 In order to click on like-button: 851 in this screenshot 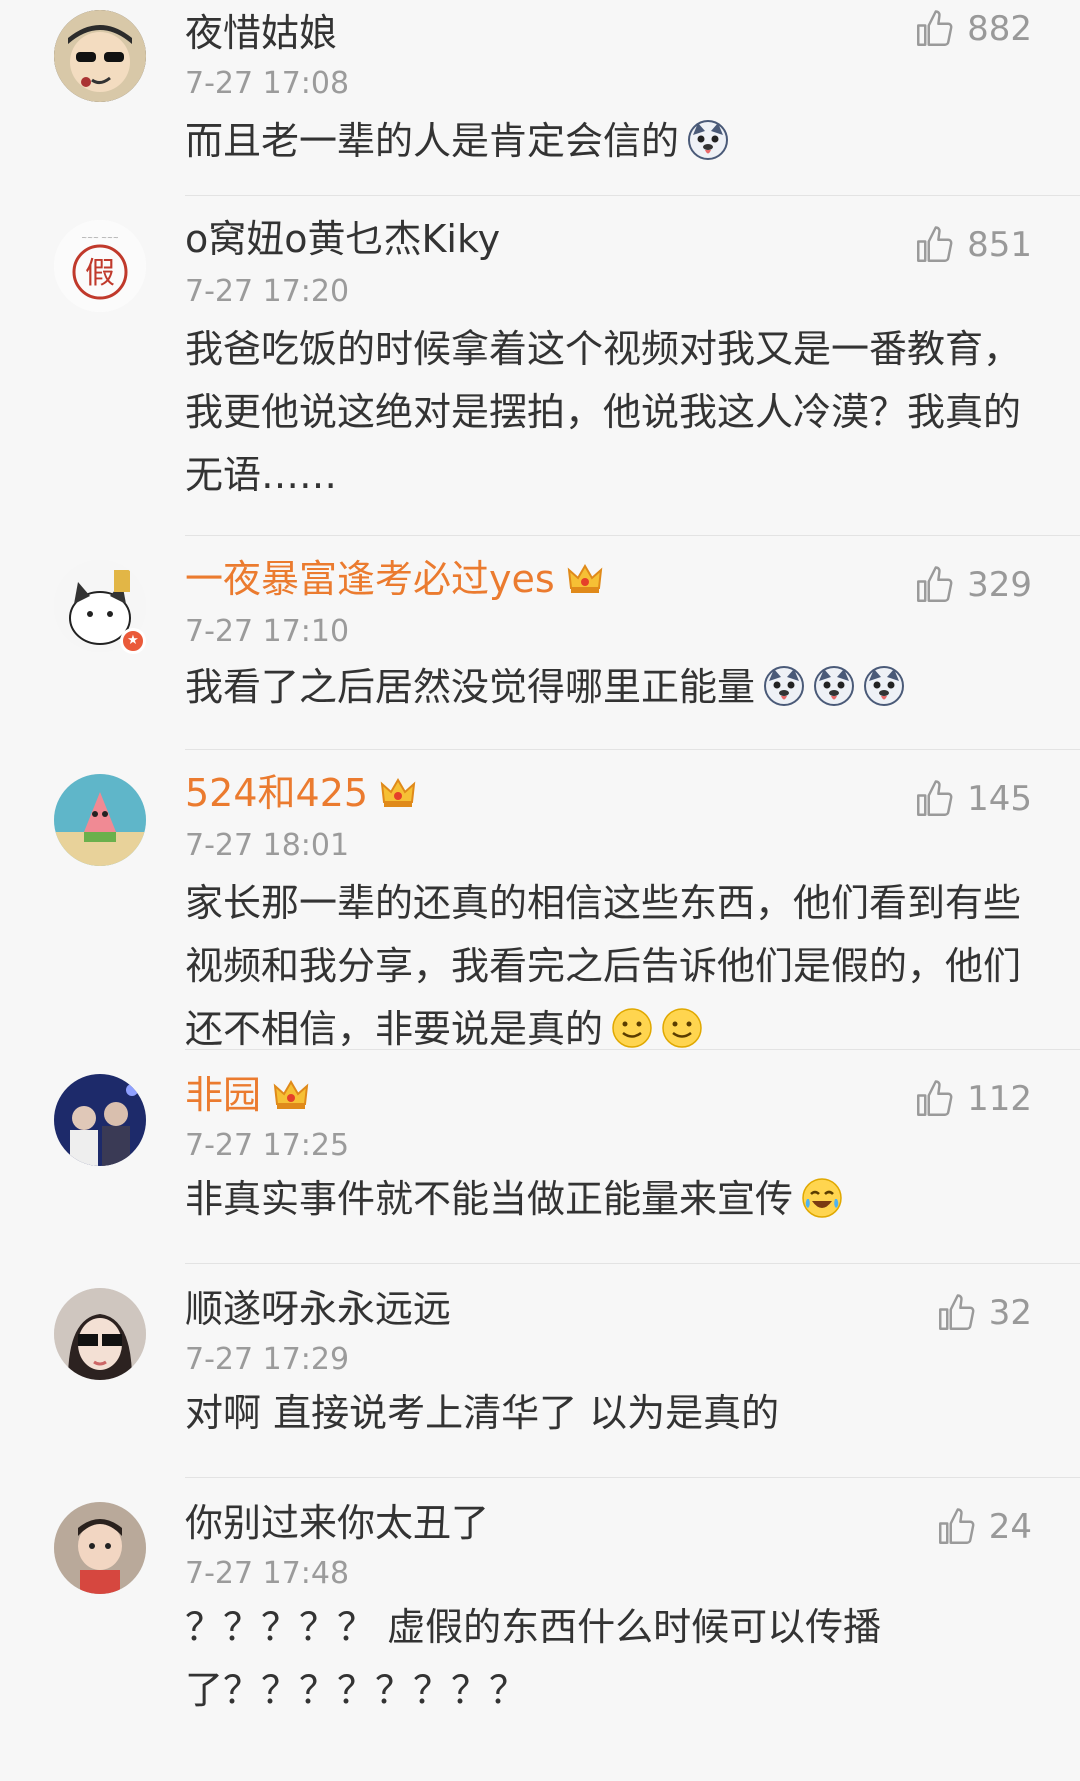, I will do `click(972, 245)`.